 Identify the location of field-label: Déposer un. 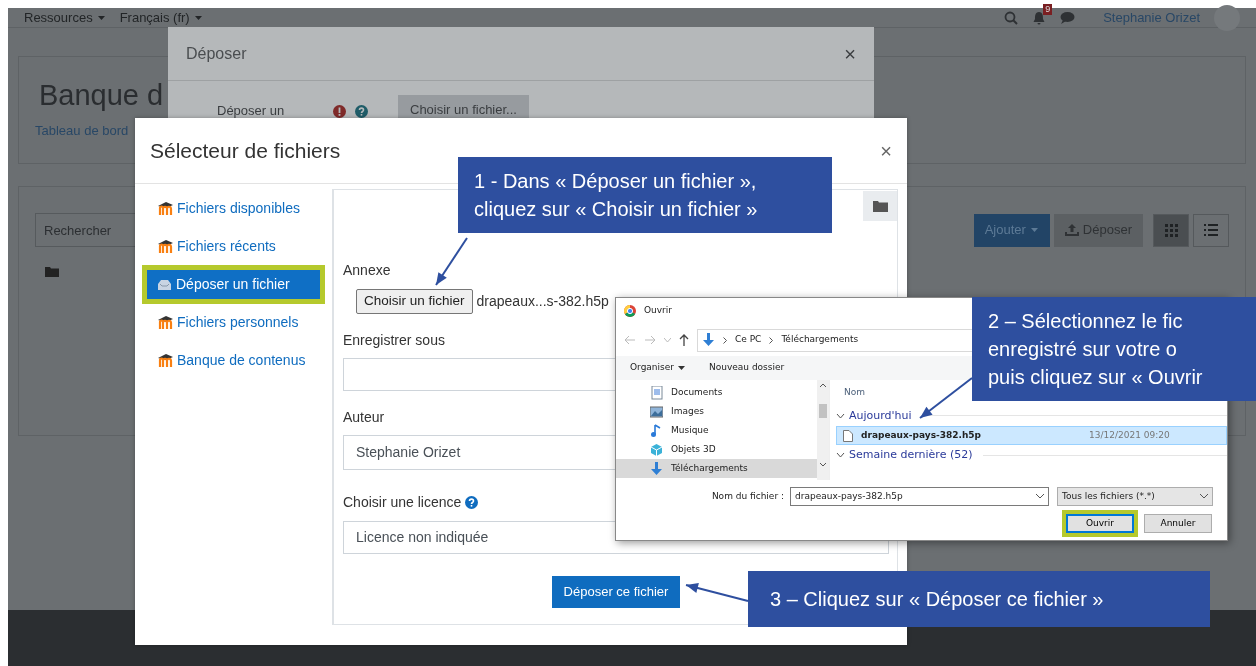
(251, 111).